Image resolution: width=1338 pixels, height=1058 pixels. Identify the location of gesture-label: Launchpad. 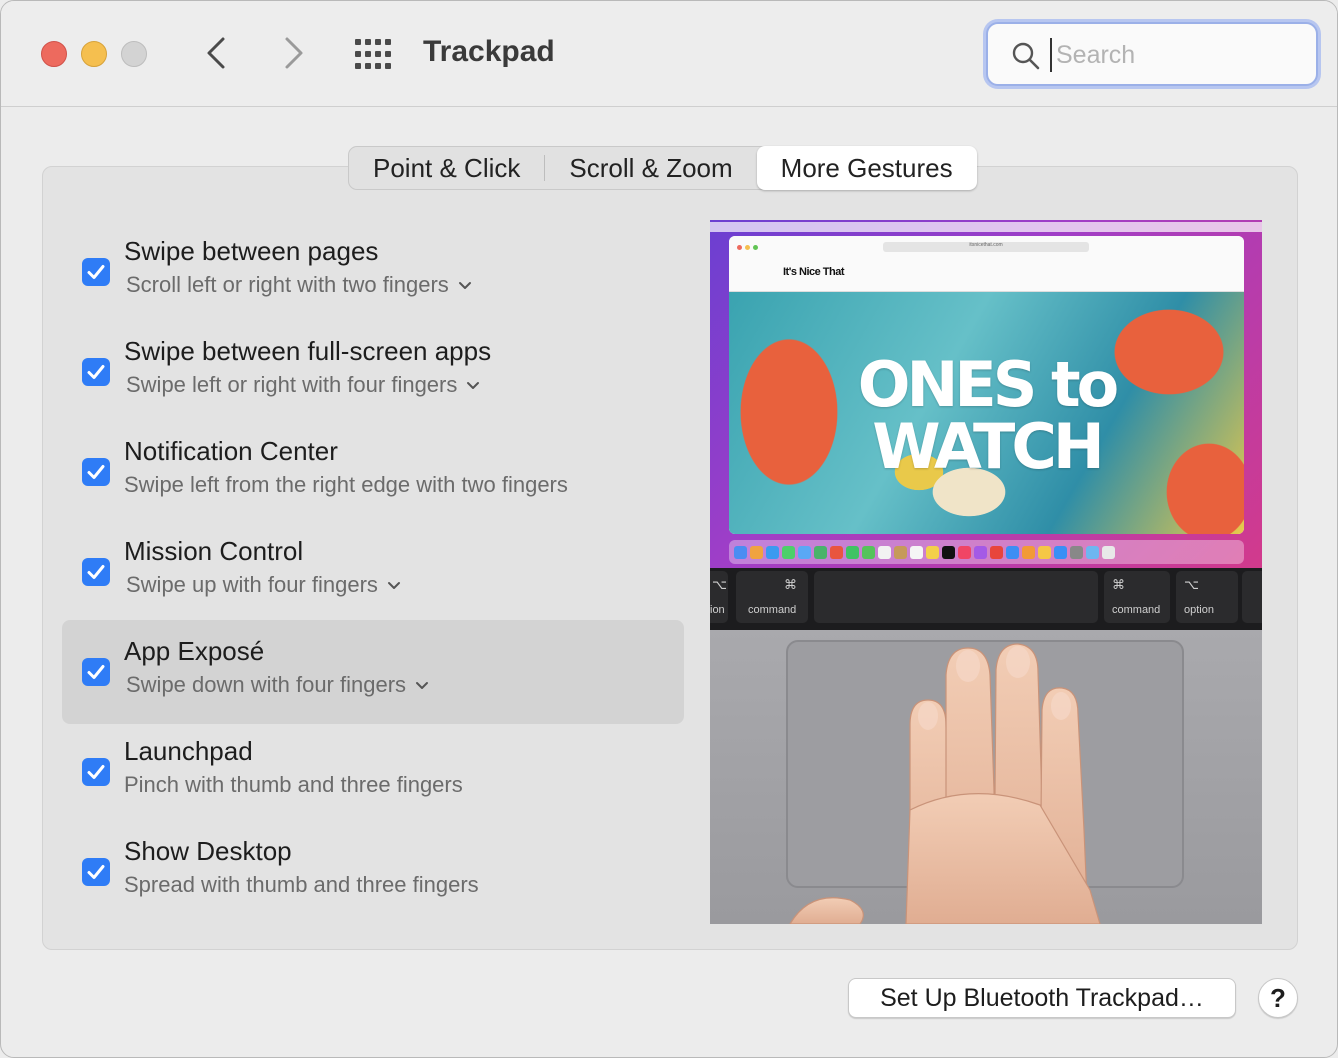
(188, 751).